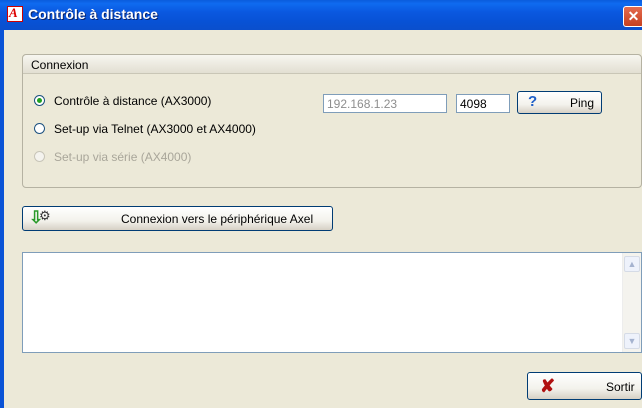  What do you see at coordinates (548, 386) in the screenshot?
I see `x-cross-icon: ✘` at bounding box center [548, 386].